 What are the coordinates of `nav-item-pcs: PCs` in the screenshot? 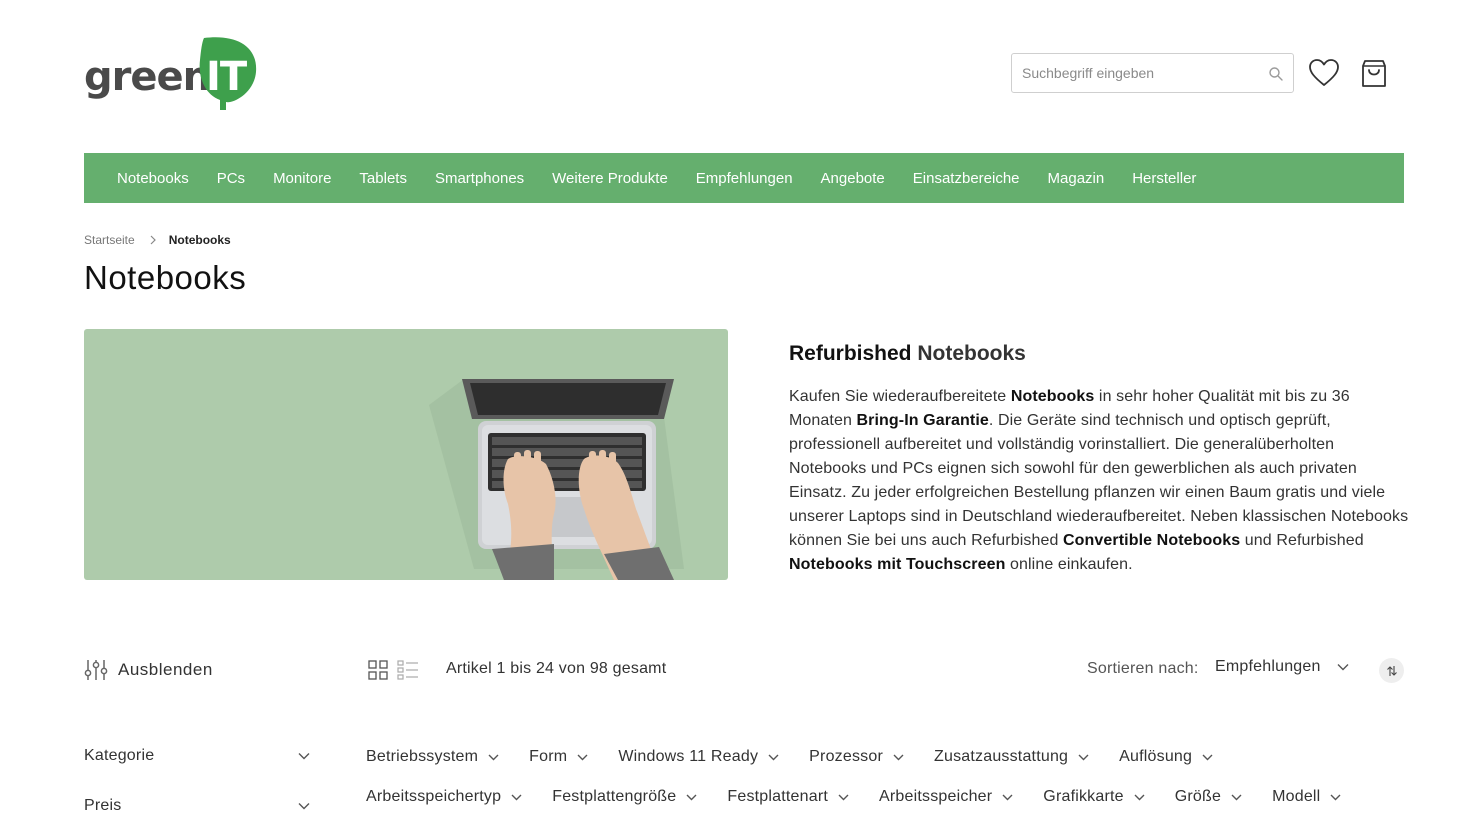 It's located at (231, 178).